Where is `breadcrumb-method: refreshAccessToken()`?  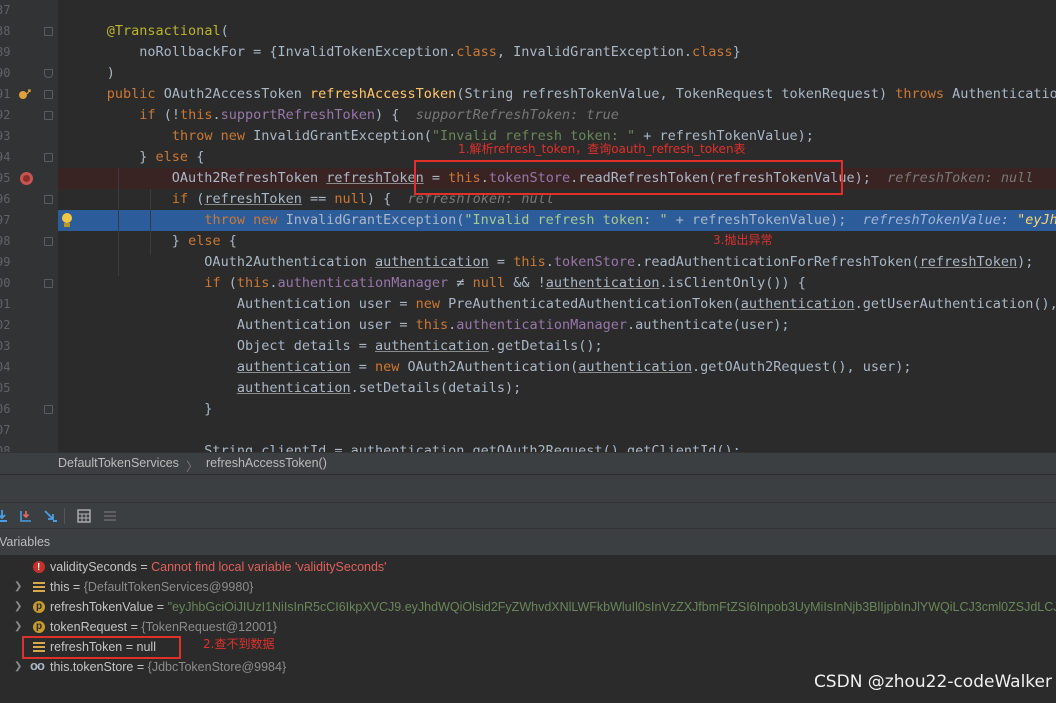 breadcrumb-method: refreshAccessToken() is located at coordinates (266, 463).